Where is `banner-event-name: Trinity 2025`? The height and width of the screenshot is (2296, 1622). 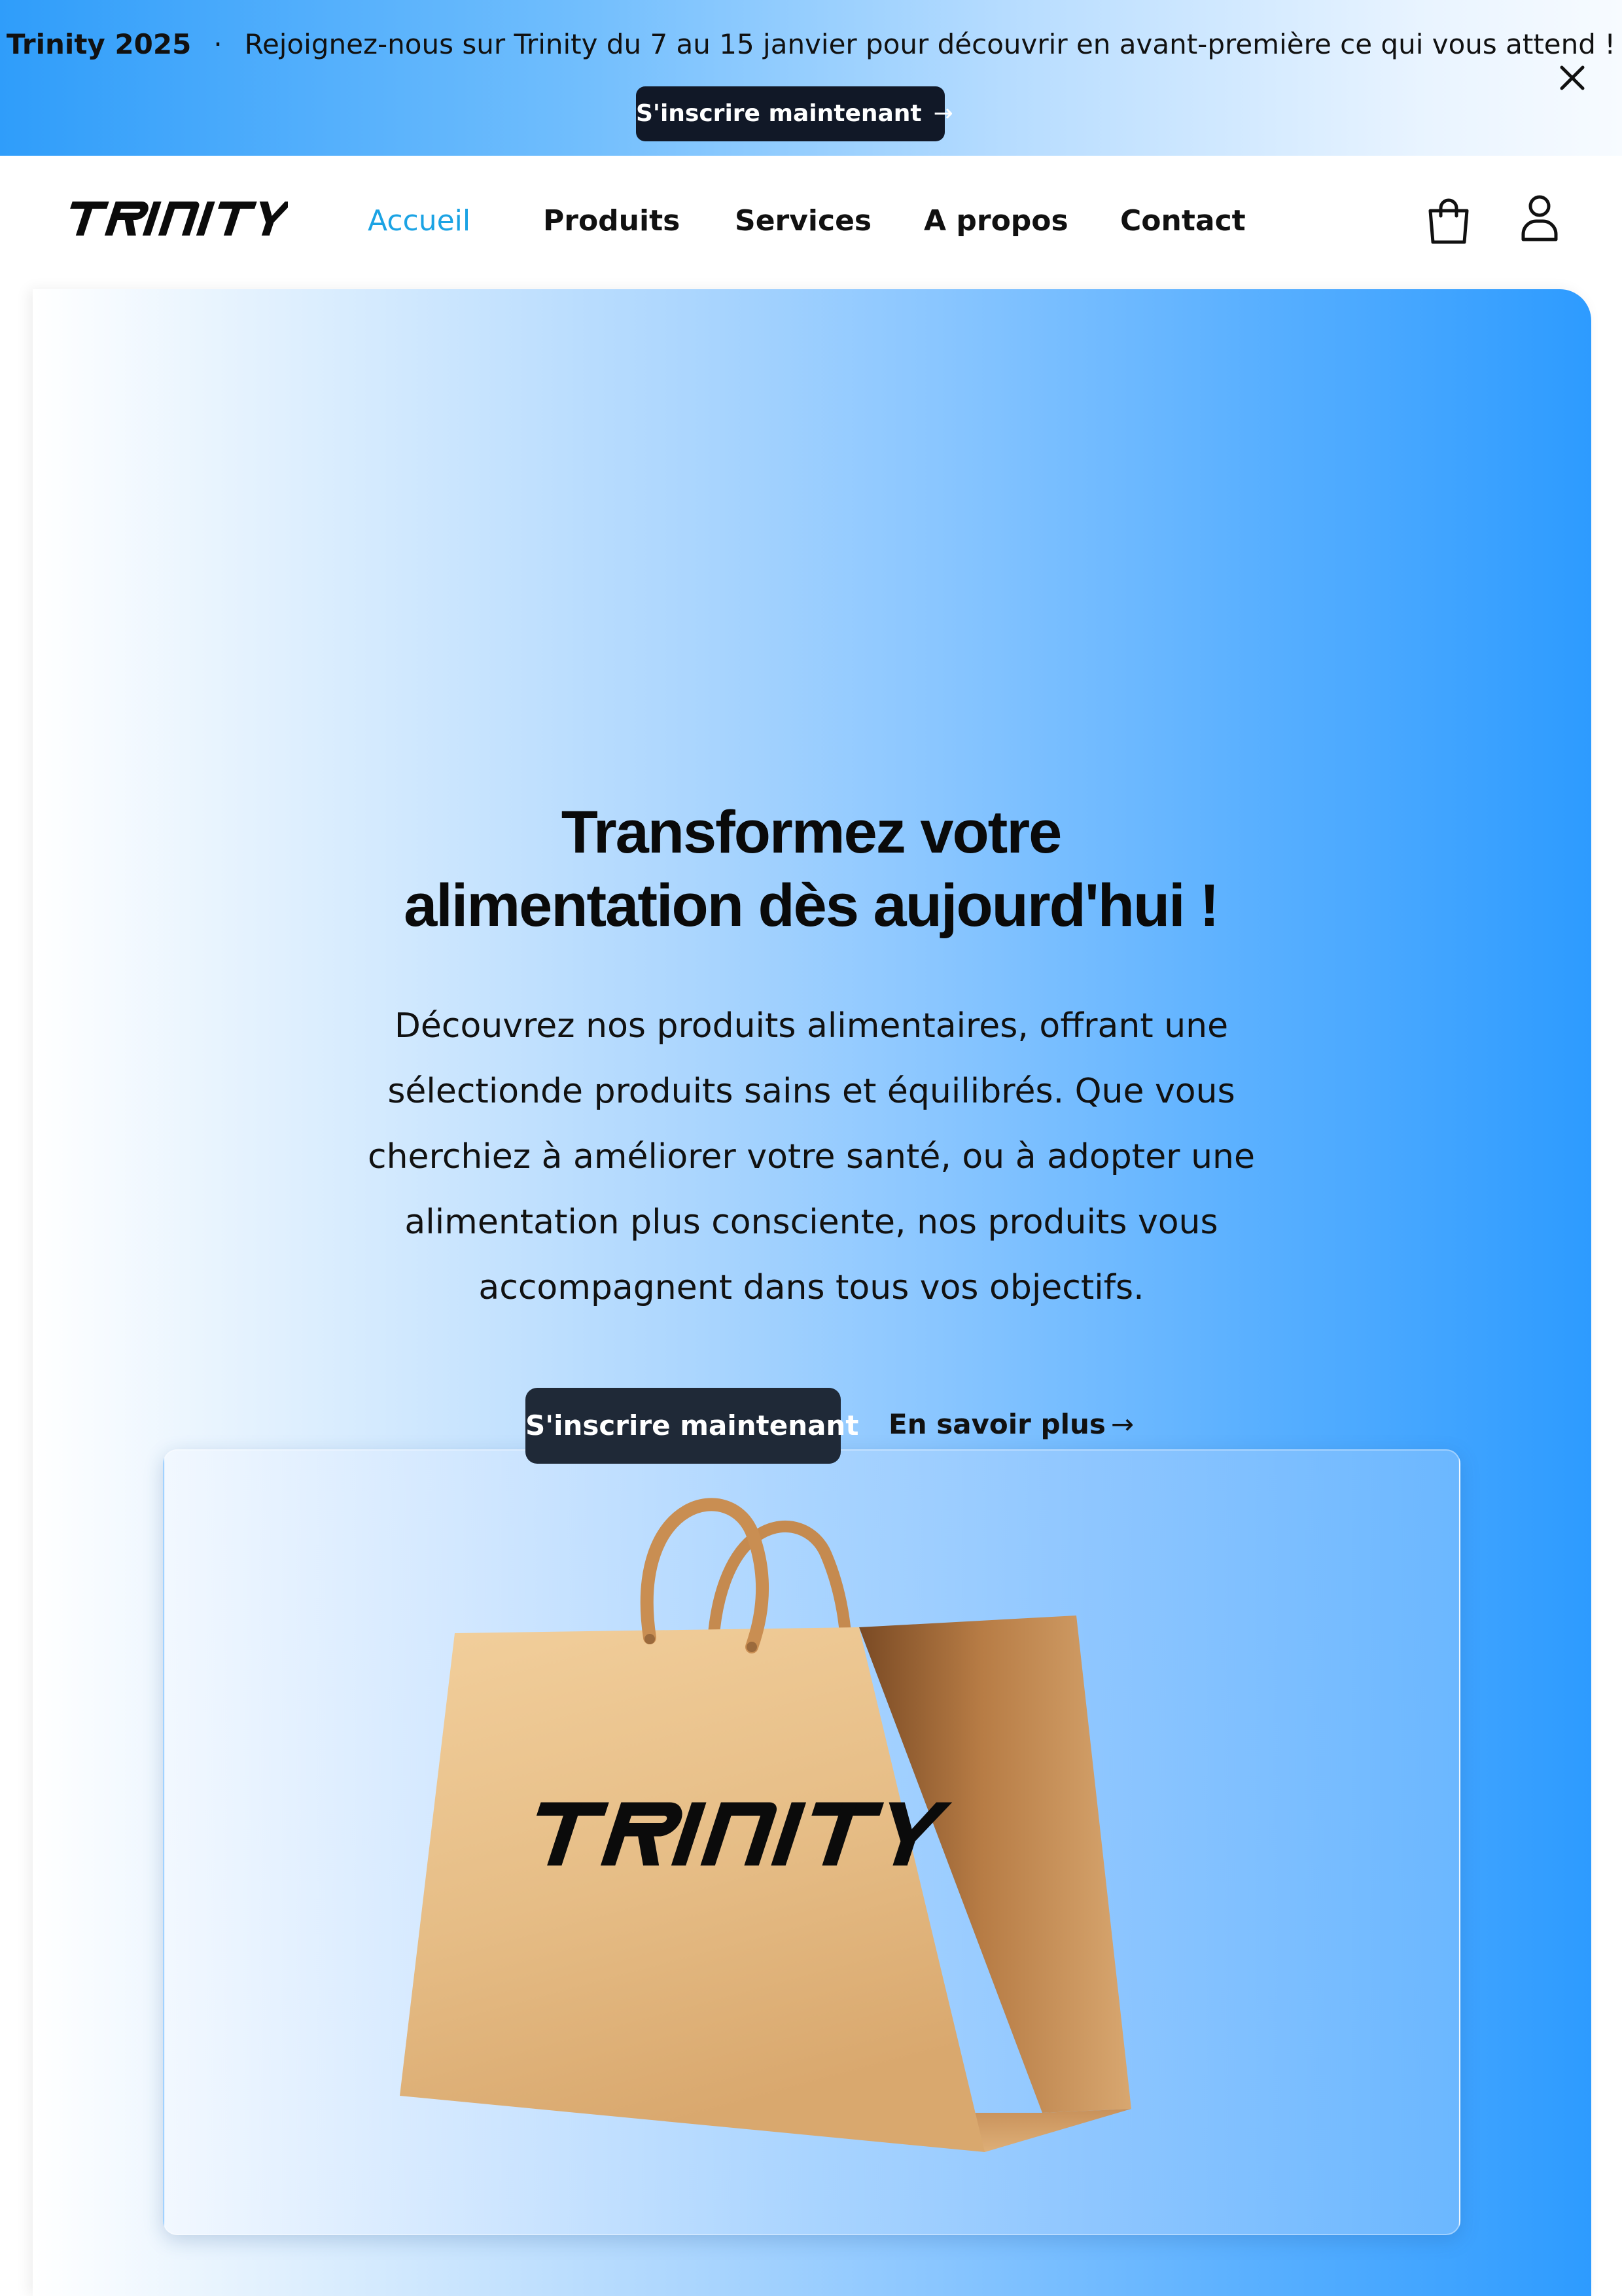 banner-event-name: Trinity 2025 is located at coordinates (99, 44).